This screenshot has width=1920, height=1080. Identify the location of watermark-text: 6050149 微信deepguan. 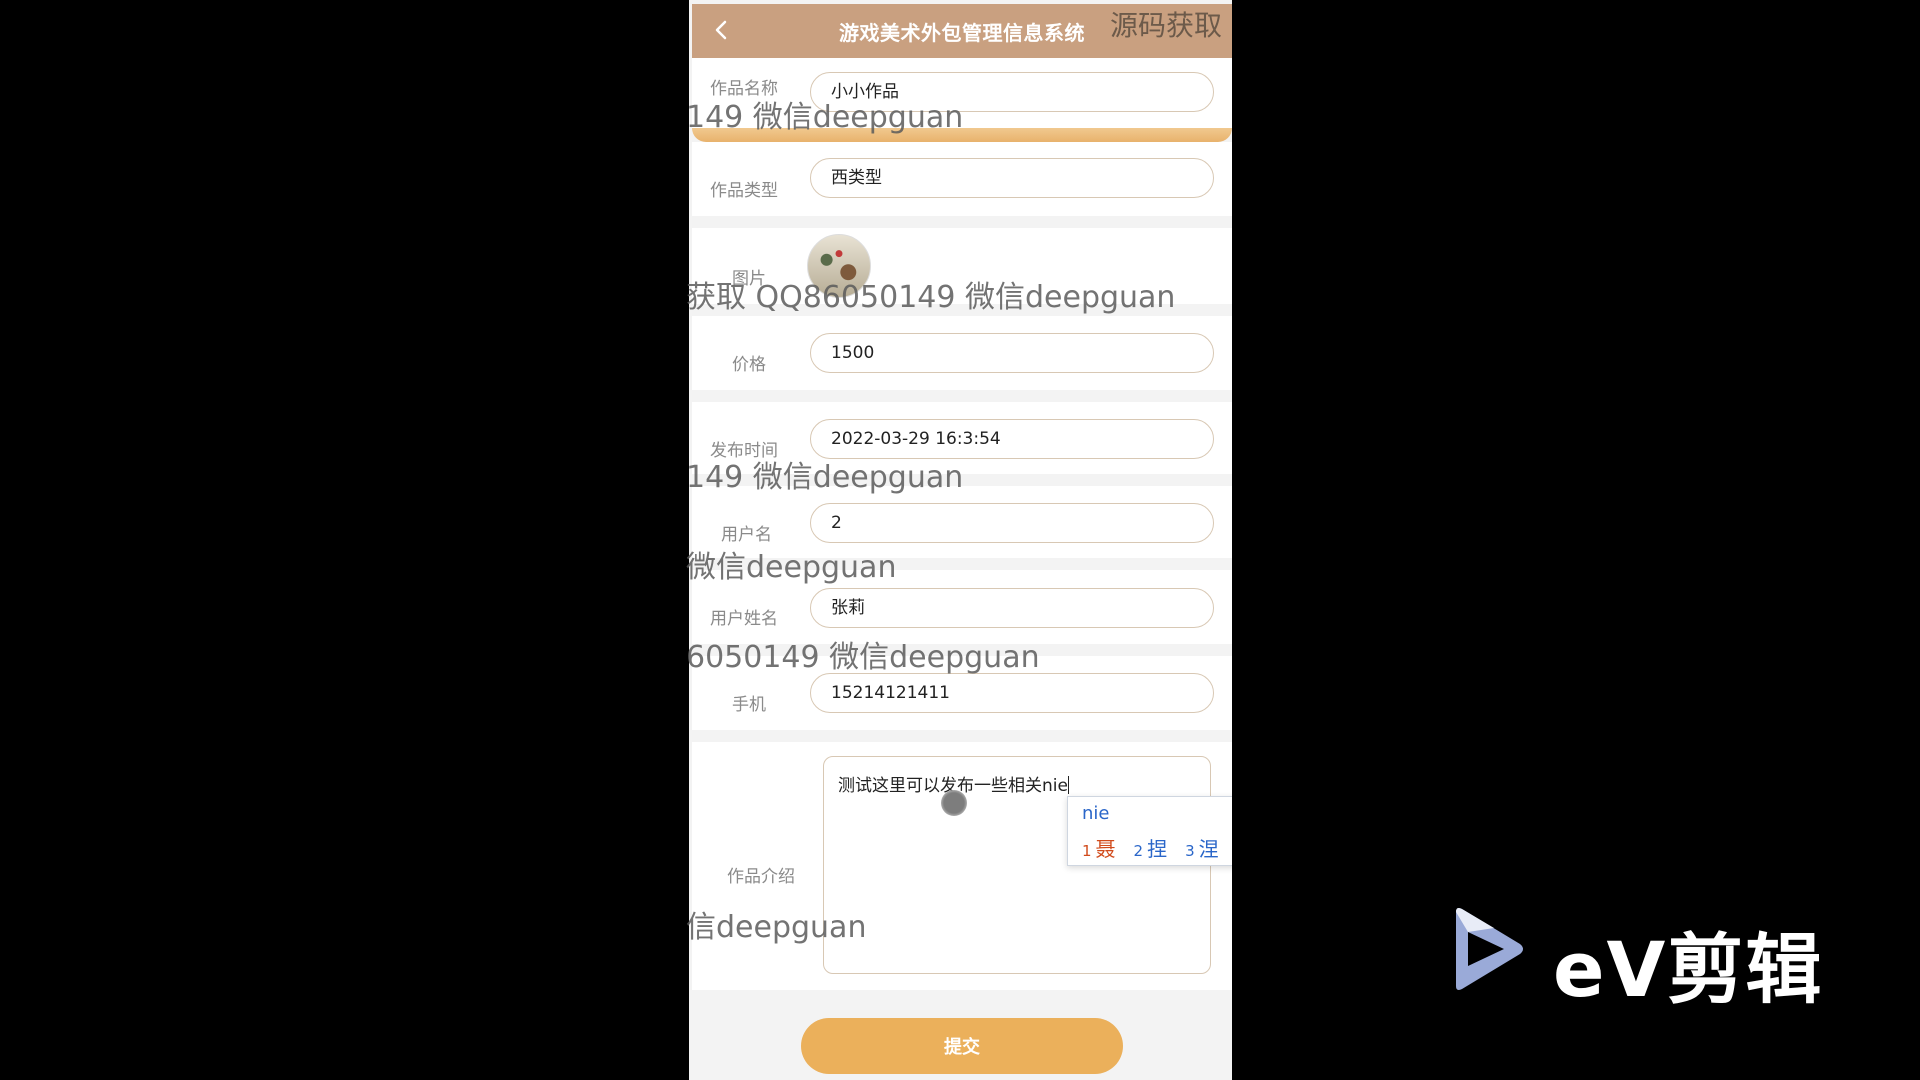
(863, 657).